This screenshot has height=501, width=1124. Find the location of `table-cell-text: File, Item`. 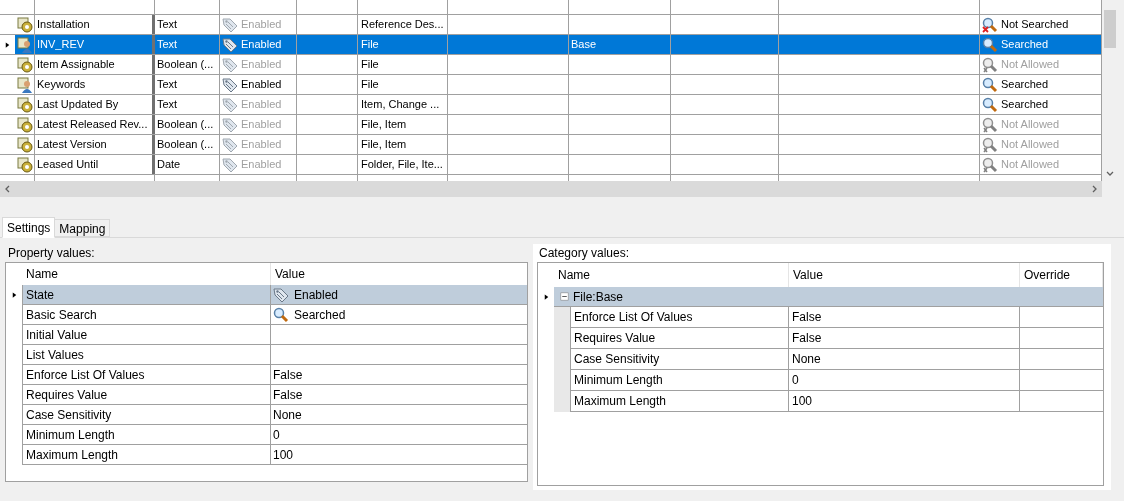

table-cell-text: File, Item is located at coordinates (383, 145).